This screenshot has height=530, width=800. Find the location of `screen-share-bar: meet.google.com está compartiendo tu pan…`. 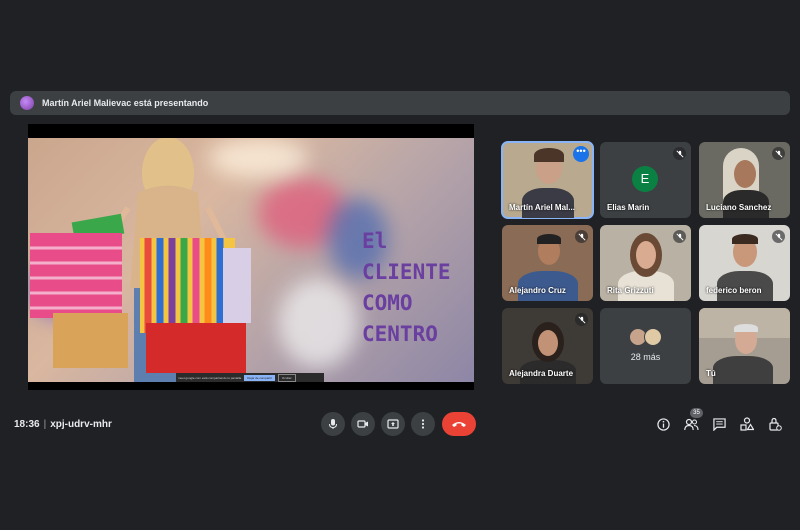

screen-share-bar: meet.google.com está compartiendo tu pan… is located at coordinates (250, 377).